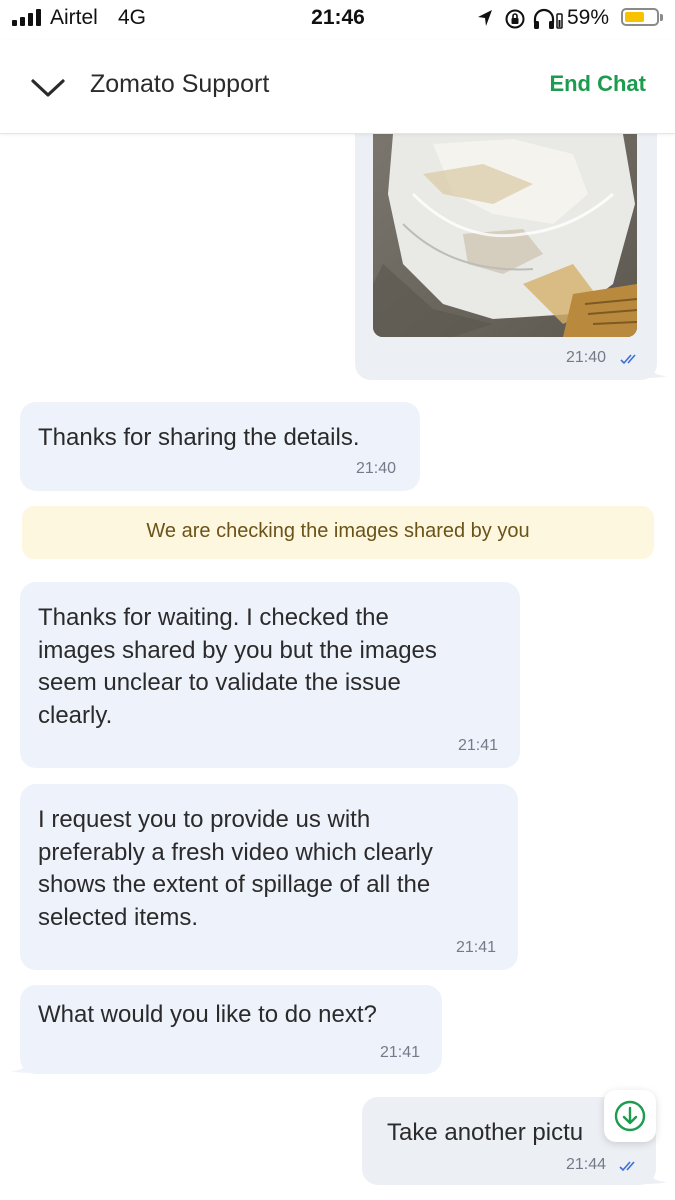 This screenshot has width=675, height=1200. I want to click on system-notice: We are checking the images shared by you, so click(338, 532).